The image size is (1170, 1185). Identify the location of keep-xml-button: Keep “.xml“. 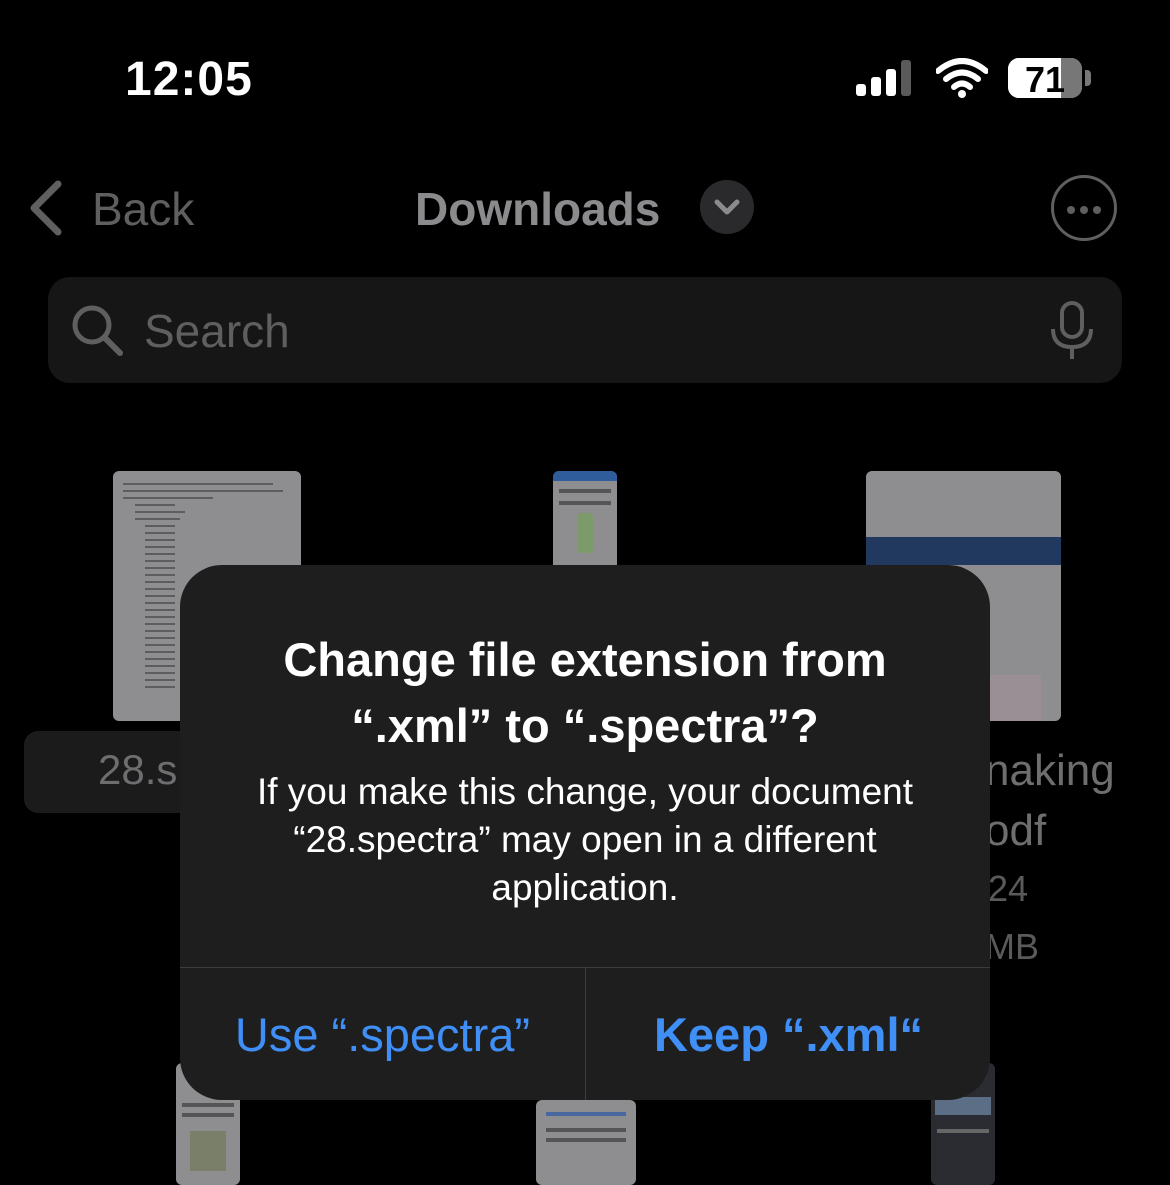
(788, 1034).